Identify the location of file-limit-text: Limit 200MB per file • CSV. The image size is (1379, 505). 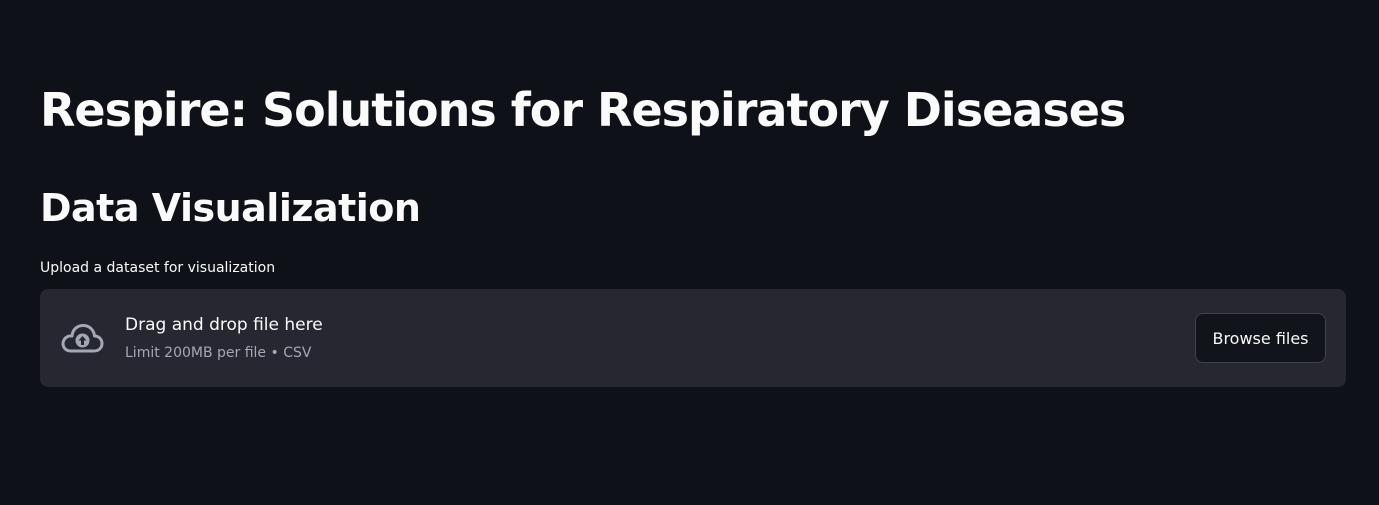
(218, 353).